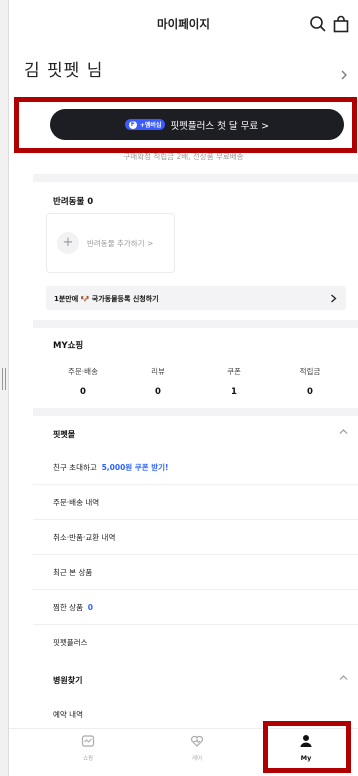 Image resolution: width=358 pixels, height=776 pixels. Describe the element at coordinates (4, 379) in the screenshot. I see `resize-grip-icon` at that location.